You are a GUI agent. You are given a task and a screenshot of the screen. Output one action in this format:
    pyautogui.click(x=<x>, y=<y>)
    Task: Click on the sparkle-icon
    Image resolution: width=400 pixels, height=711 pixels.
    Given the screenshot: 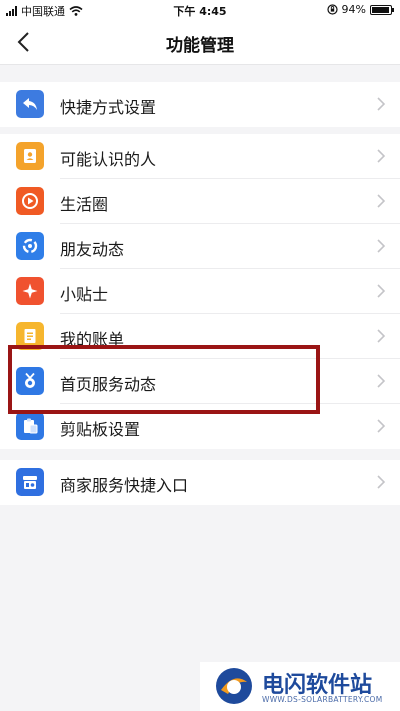 What is the action you would take?
    pyautogui.click(x=30, y=291)
    